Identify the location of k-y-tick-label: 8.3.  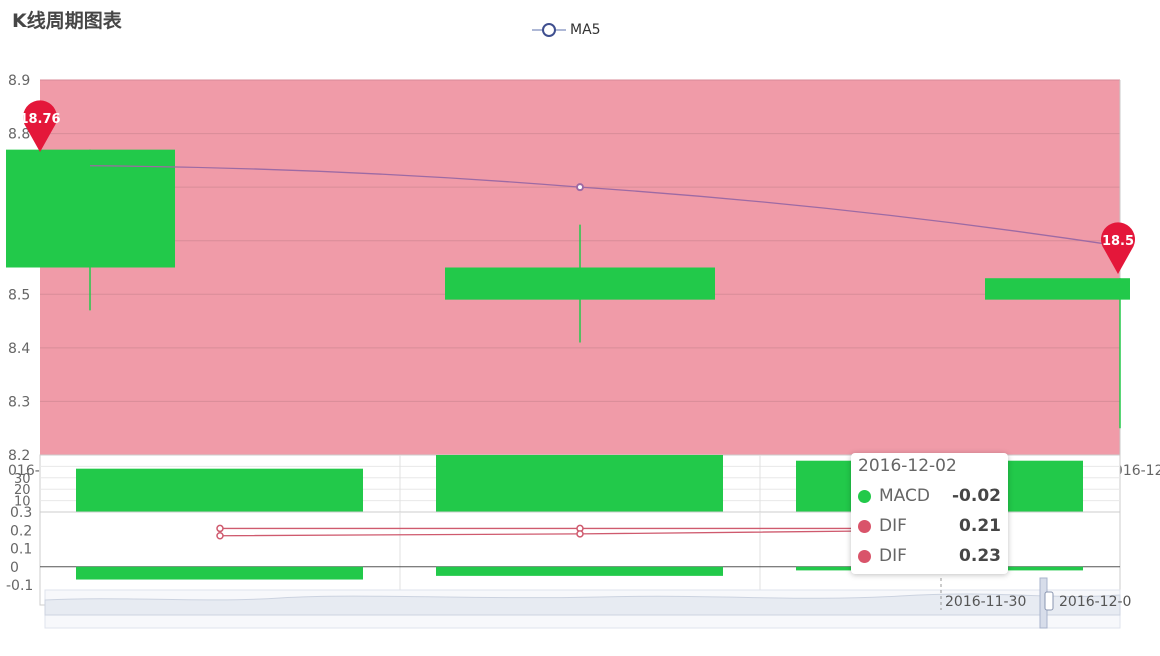
(19, 402).